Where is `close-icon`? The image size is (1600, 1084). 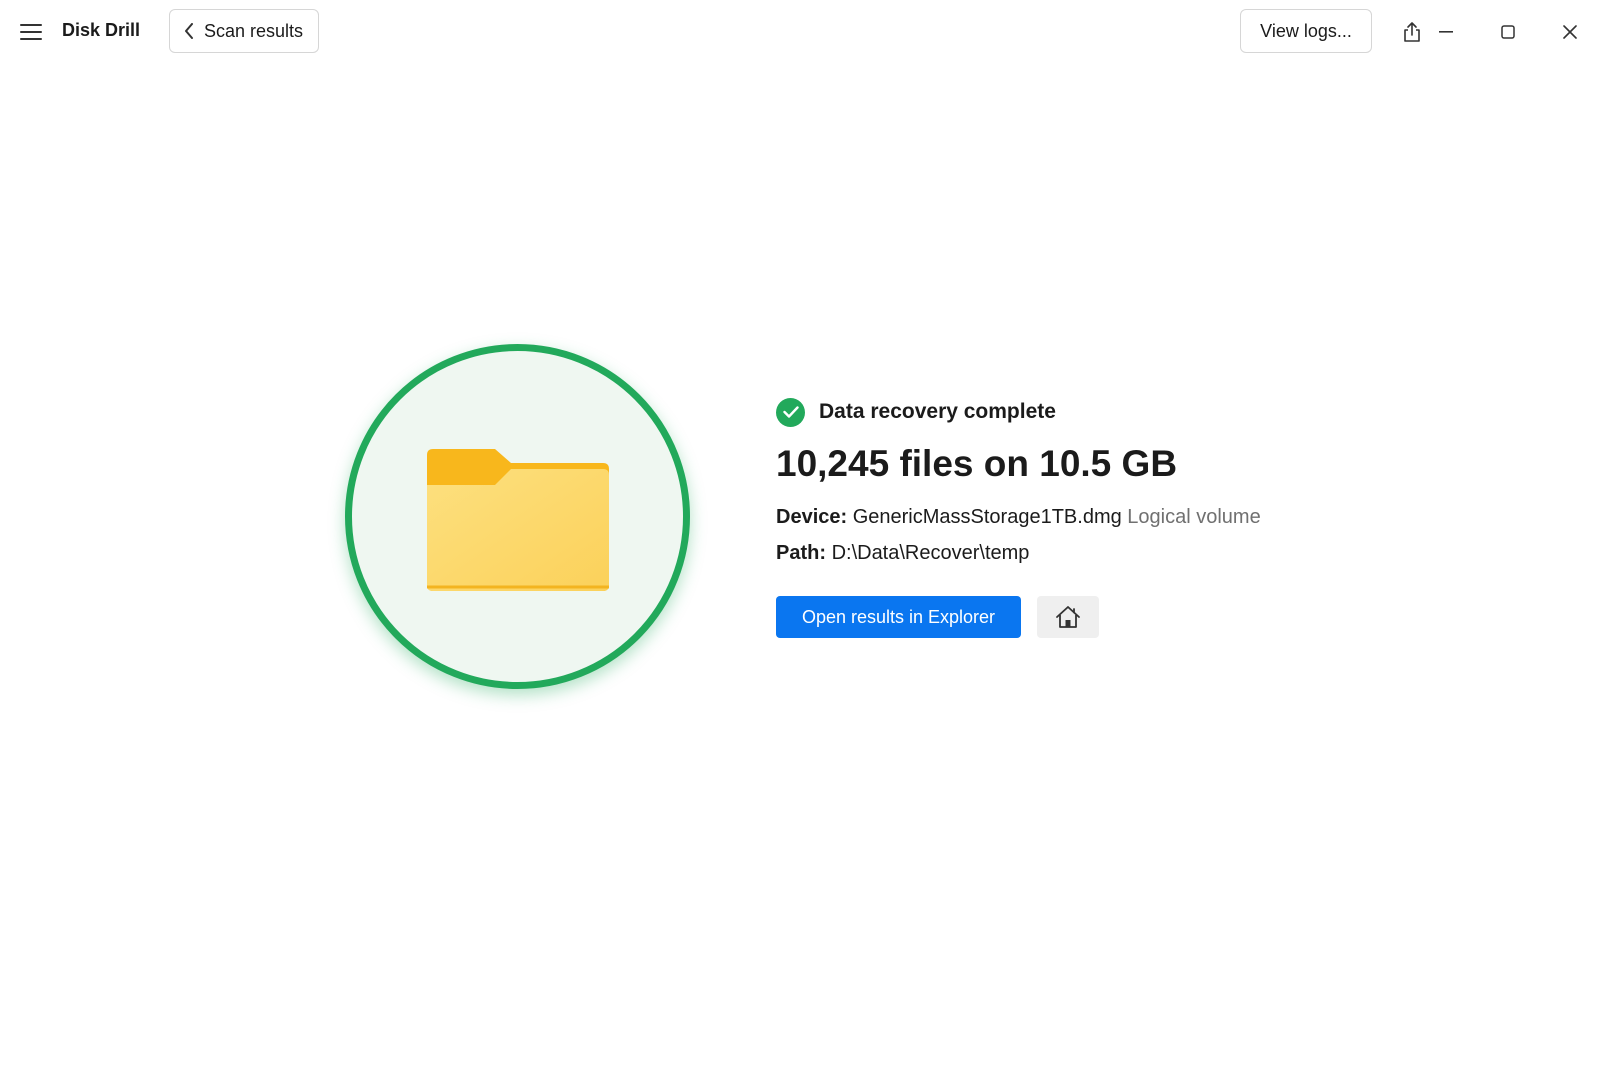
close-icon is located at coordinates (1570, 32).